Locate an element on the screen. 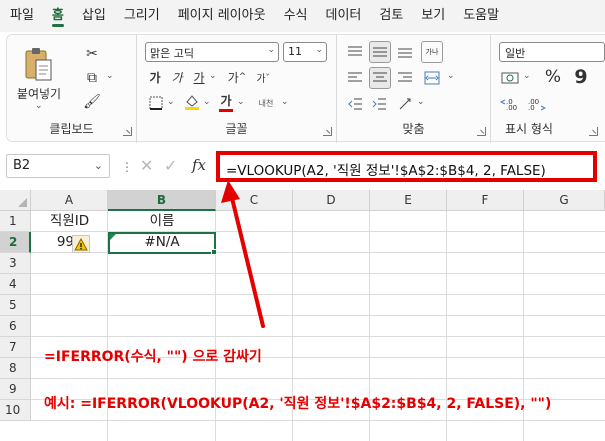 Image resolution: width=605 pixels, height=441 pixels. border-icon is located at coordinates (156, 103).